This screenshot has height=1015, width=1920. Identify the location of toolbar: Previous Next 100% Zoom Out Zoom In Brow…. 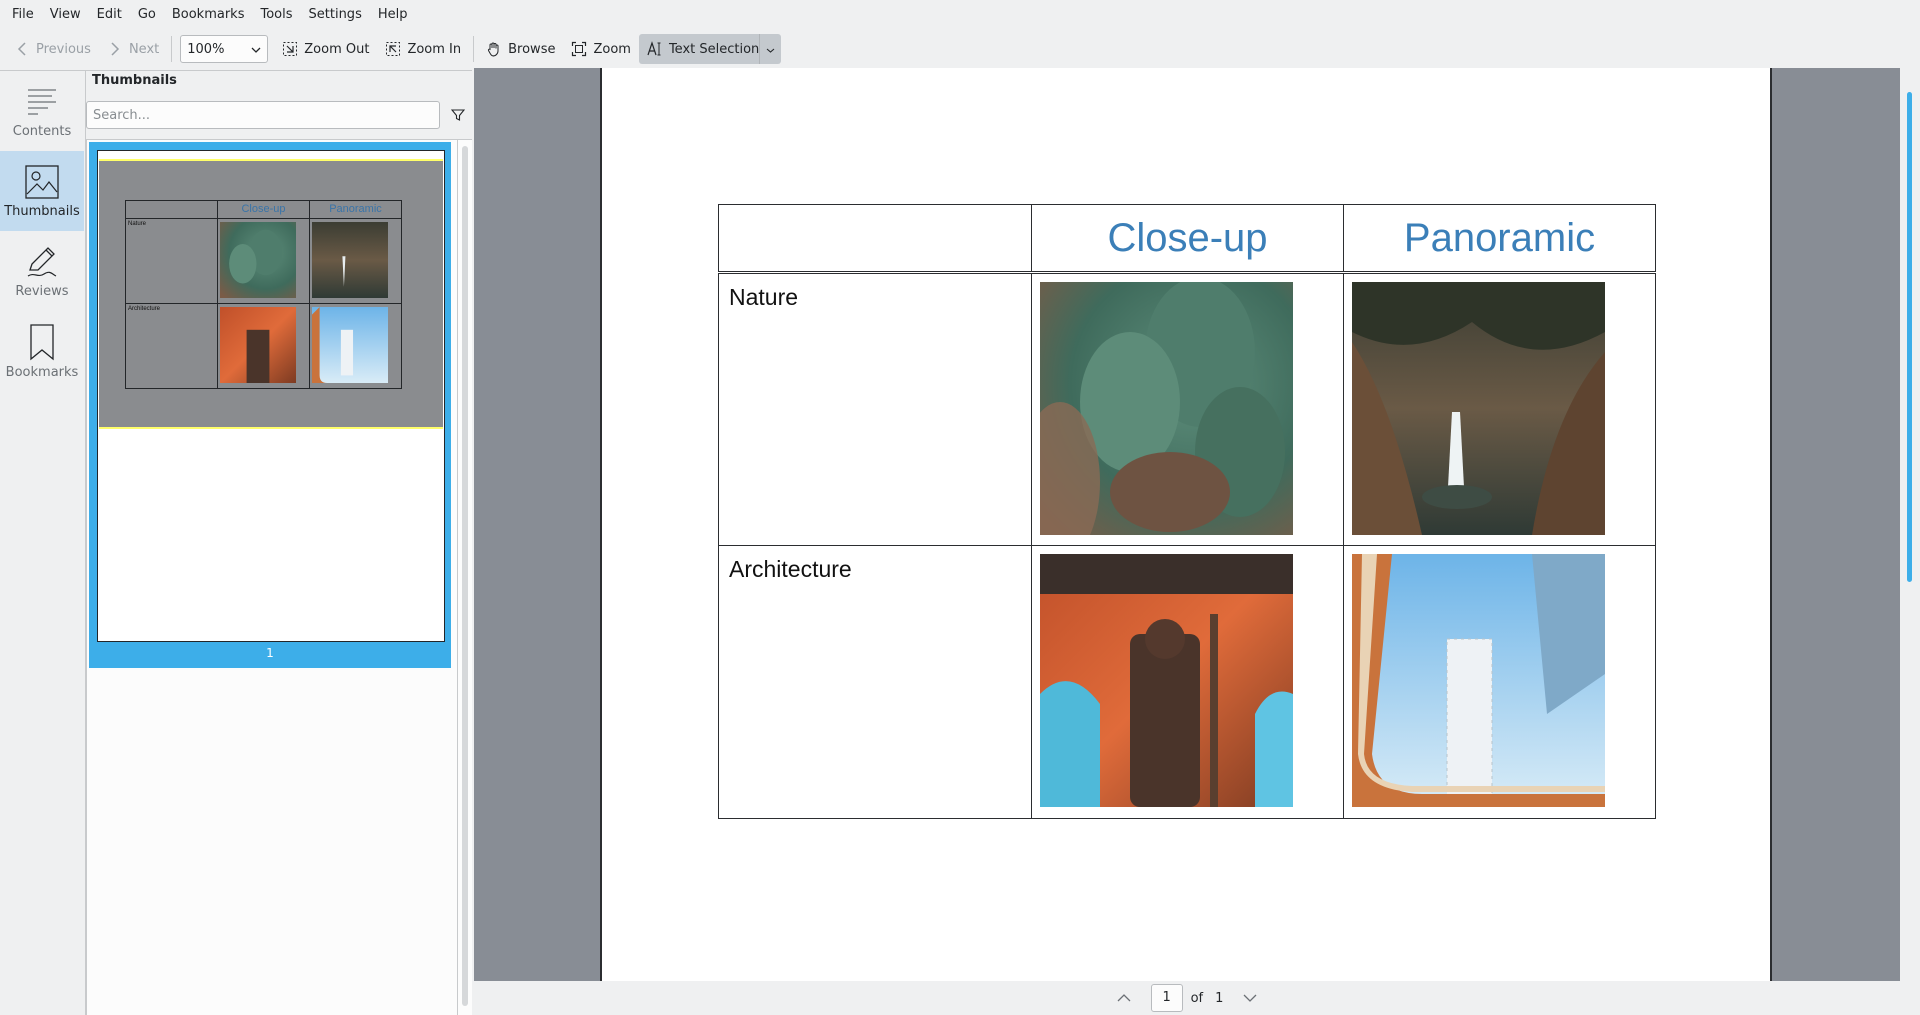
(960, 49).